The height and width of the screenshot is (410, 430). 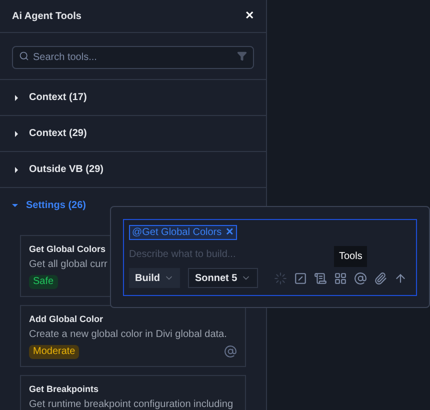 What do you see at coordinates (154, 278) in the screenshot?
I see `mode-select: Build` at bounding box center [154, 278].